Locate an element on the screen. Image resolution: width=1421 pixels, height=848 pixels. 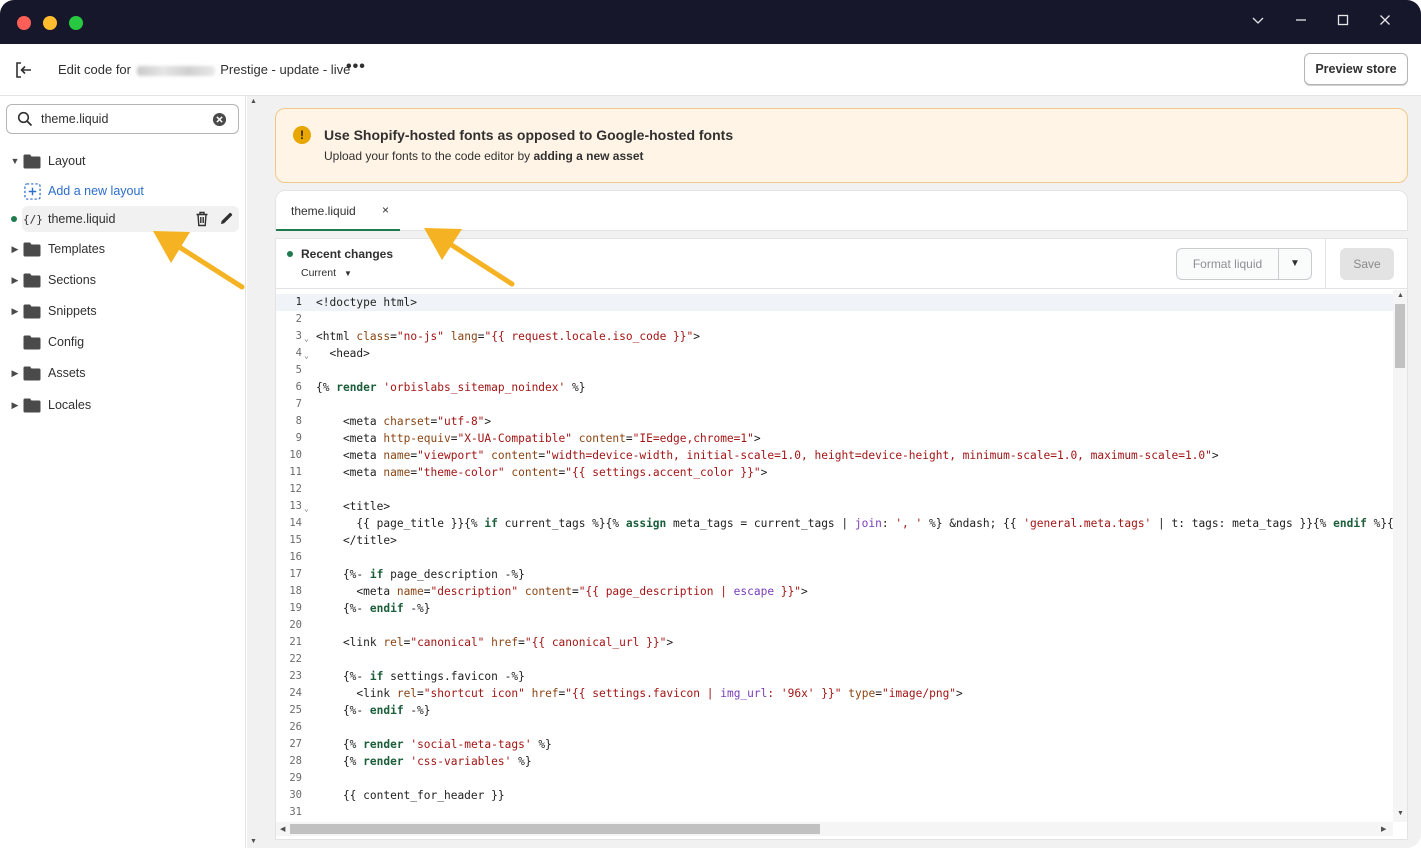
line-number: 19 is located at coordinates (295, 608).